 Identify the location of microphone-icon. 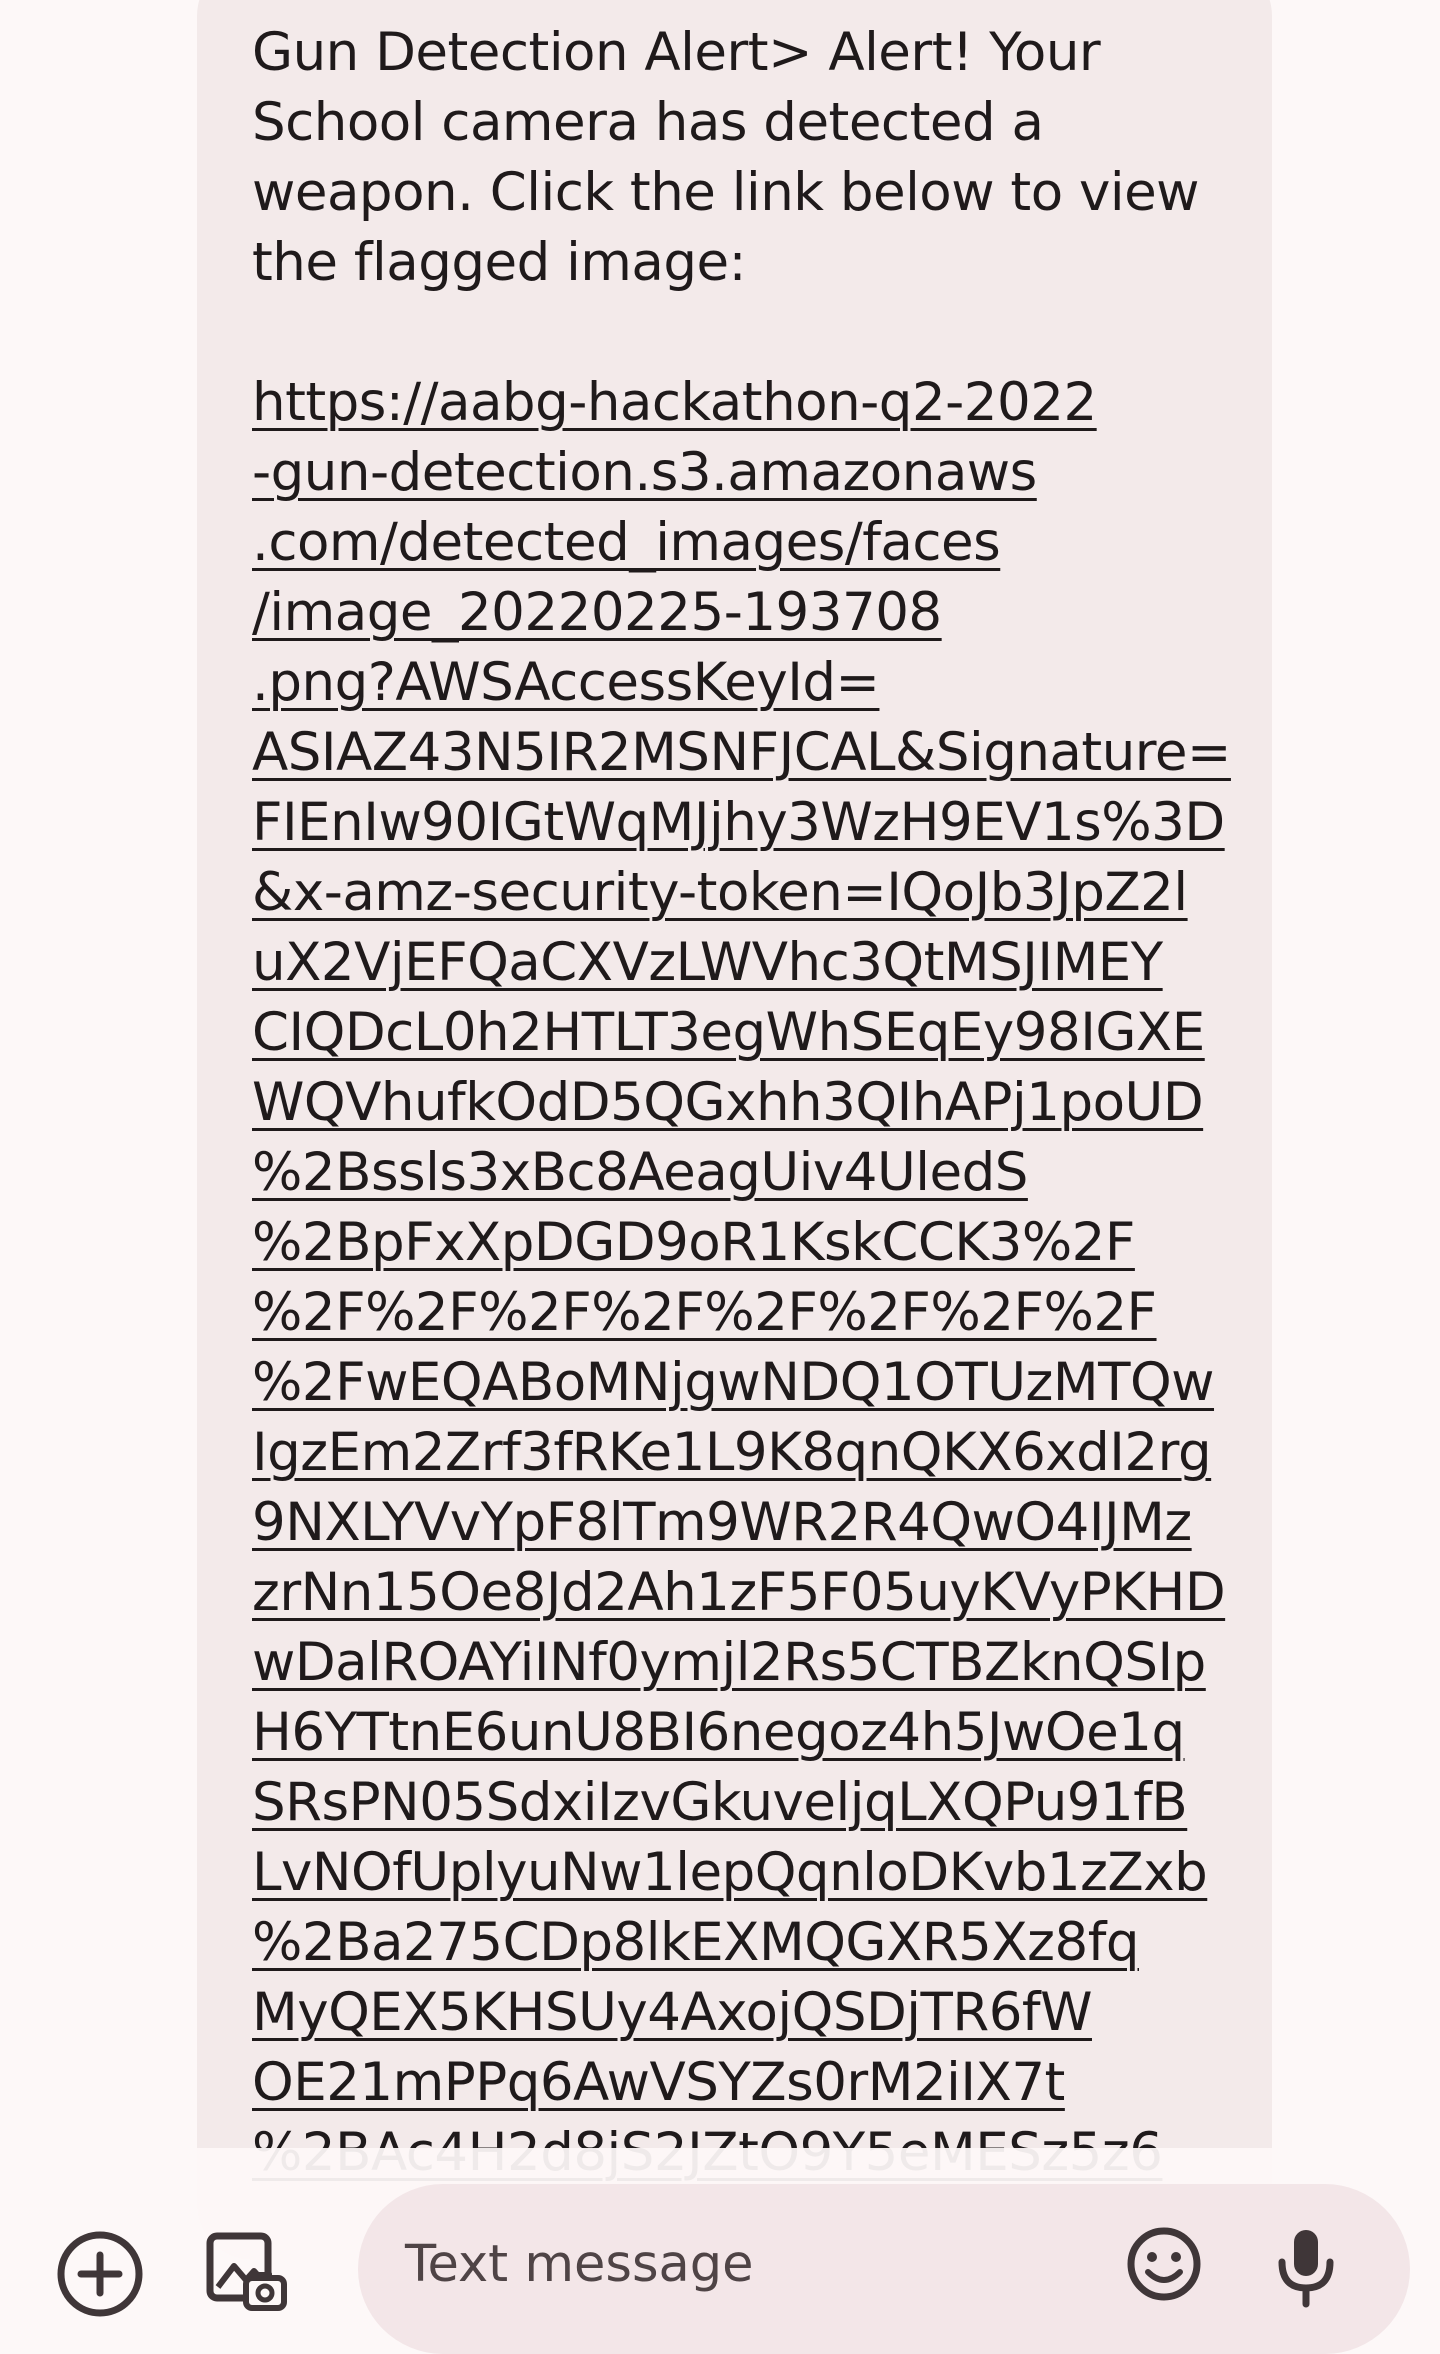
(1306, 2266).